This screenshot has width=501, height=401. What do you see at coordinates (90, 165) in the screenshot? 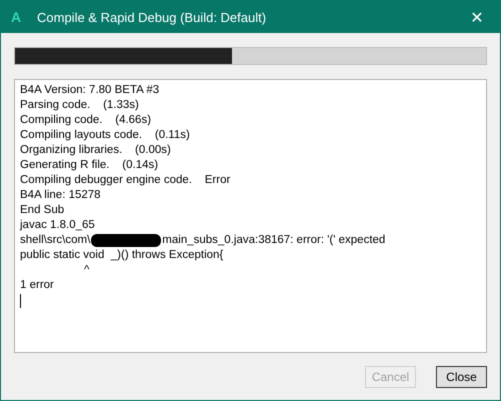
I see `log-line: Generating R file. (0.14s)` at bounding box center [90, 165].